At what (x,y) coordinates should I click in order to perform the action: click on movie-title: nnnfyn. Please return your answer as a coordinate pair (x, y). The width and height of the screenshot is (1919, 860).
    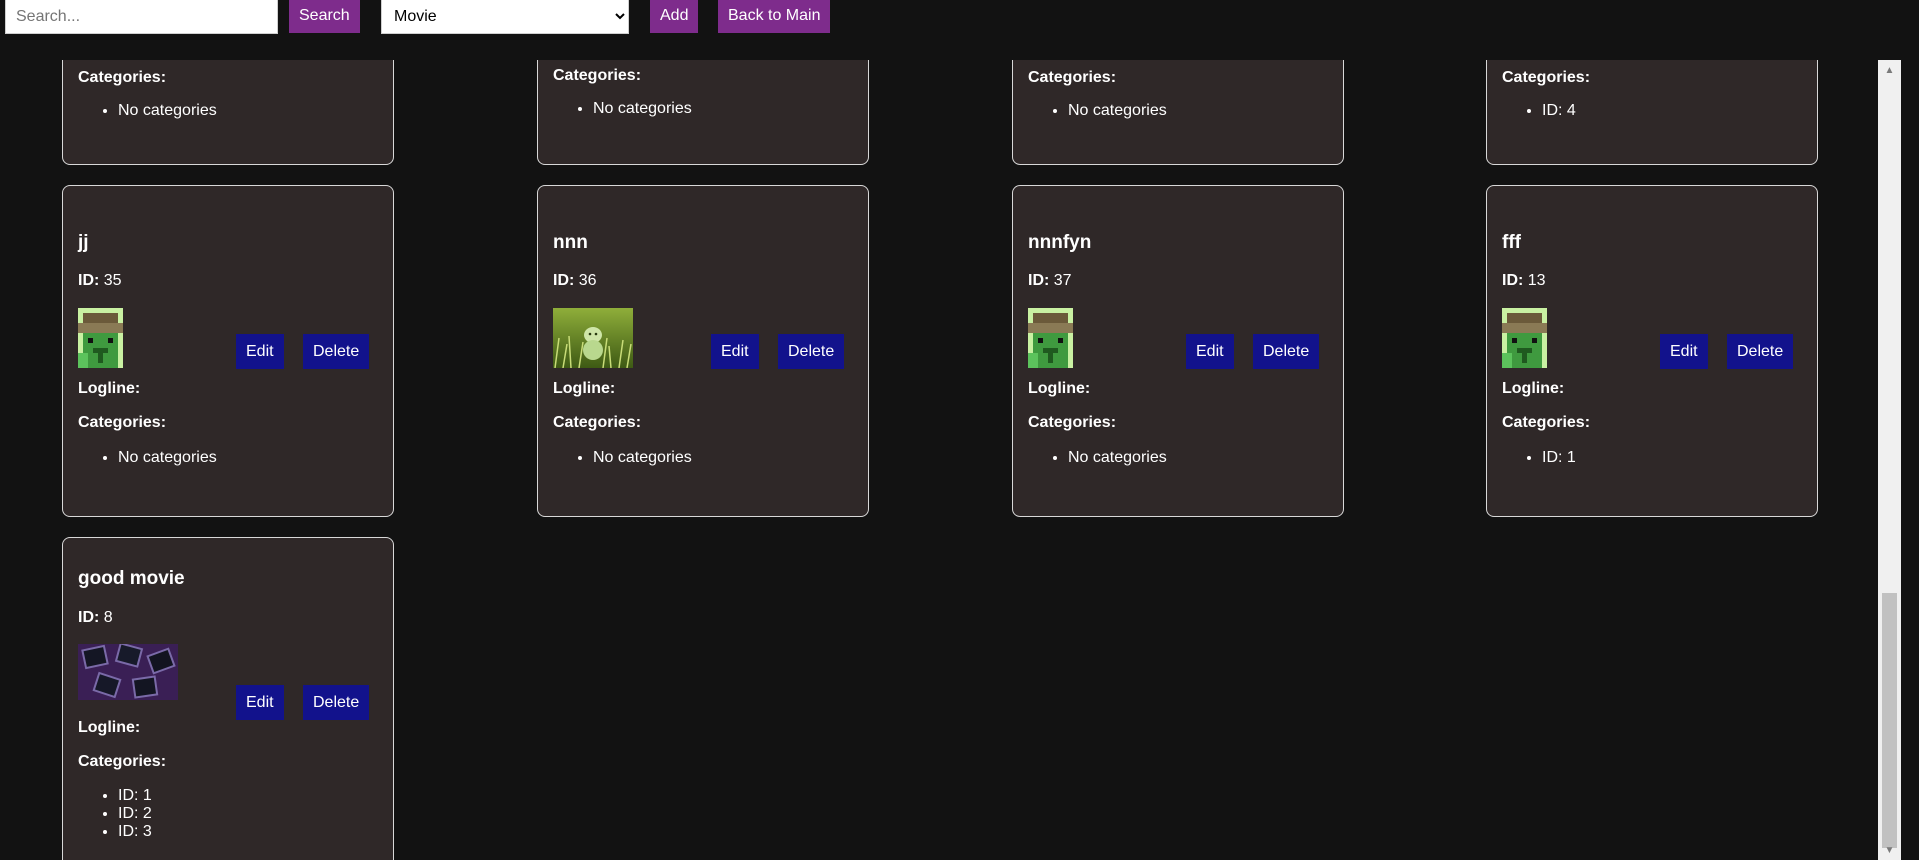
    Looking at the image, I should click on (1060, 242).